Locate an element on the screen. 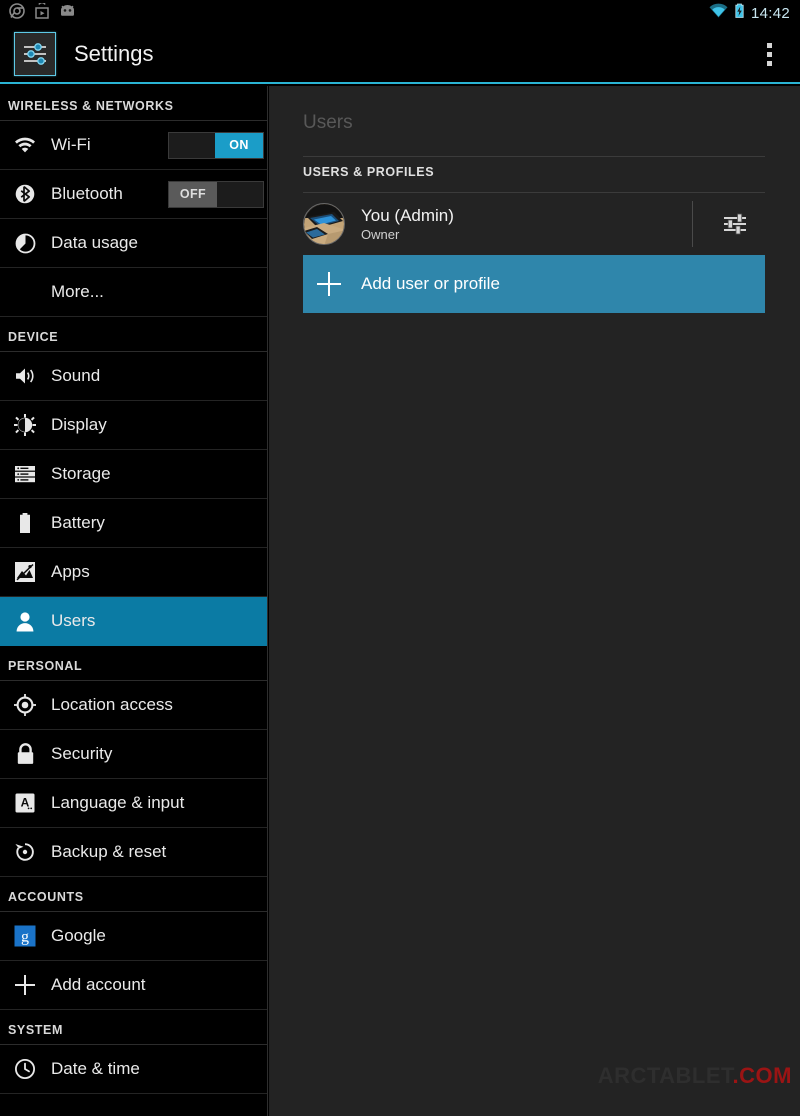 This screenshot has height=1116, width=800. sidebar-item-bluetooth: Bluetooth OFF is located at coordinates (133, 194).